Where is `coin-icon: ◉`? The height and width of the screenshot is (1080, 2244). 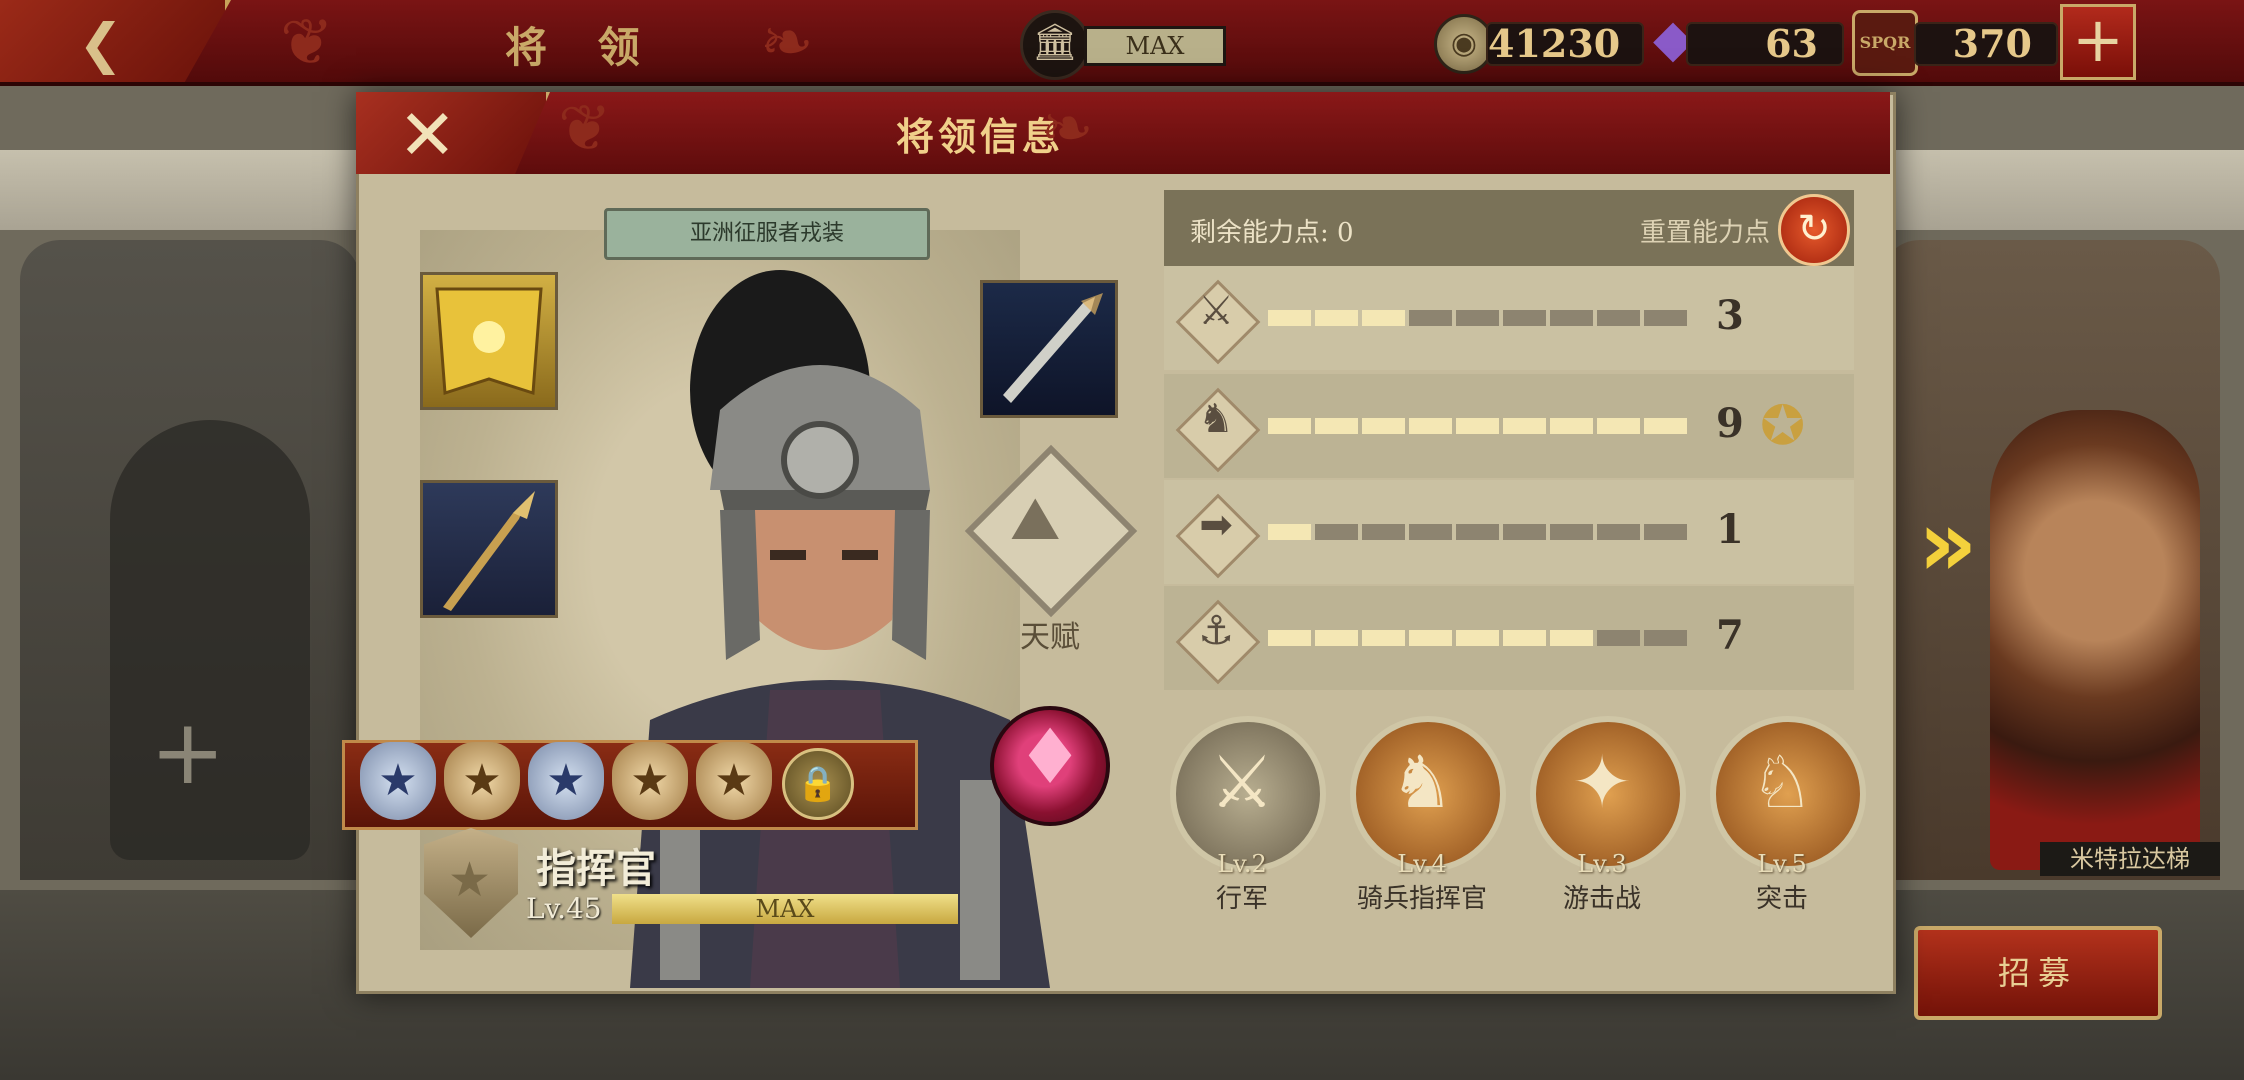
coin-icon: ◉ is located at coordinates (1464, 44).